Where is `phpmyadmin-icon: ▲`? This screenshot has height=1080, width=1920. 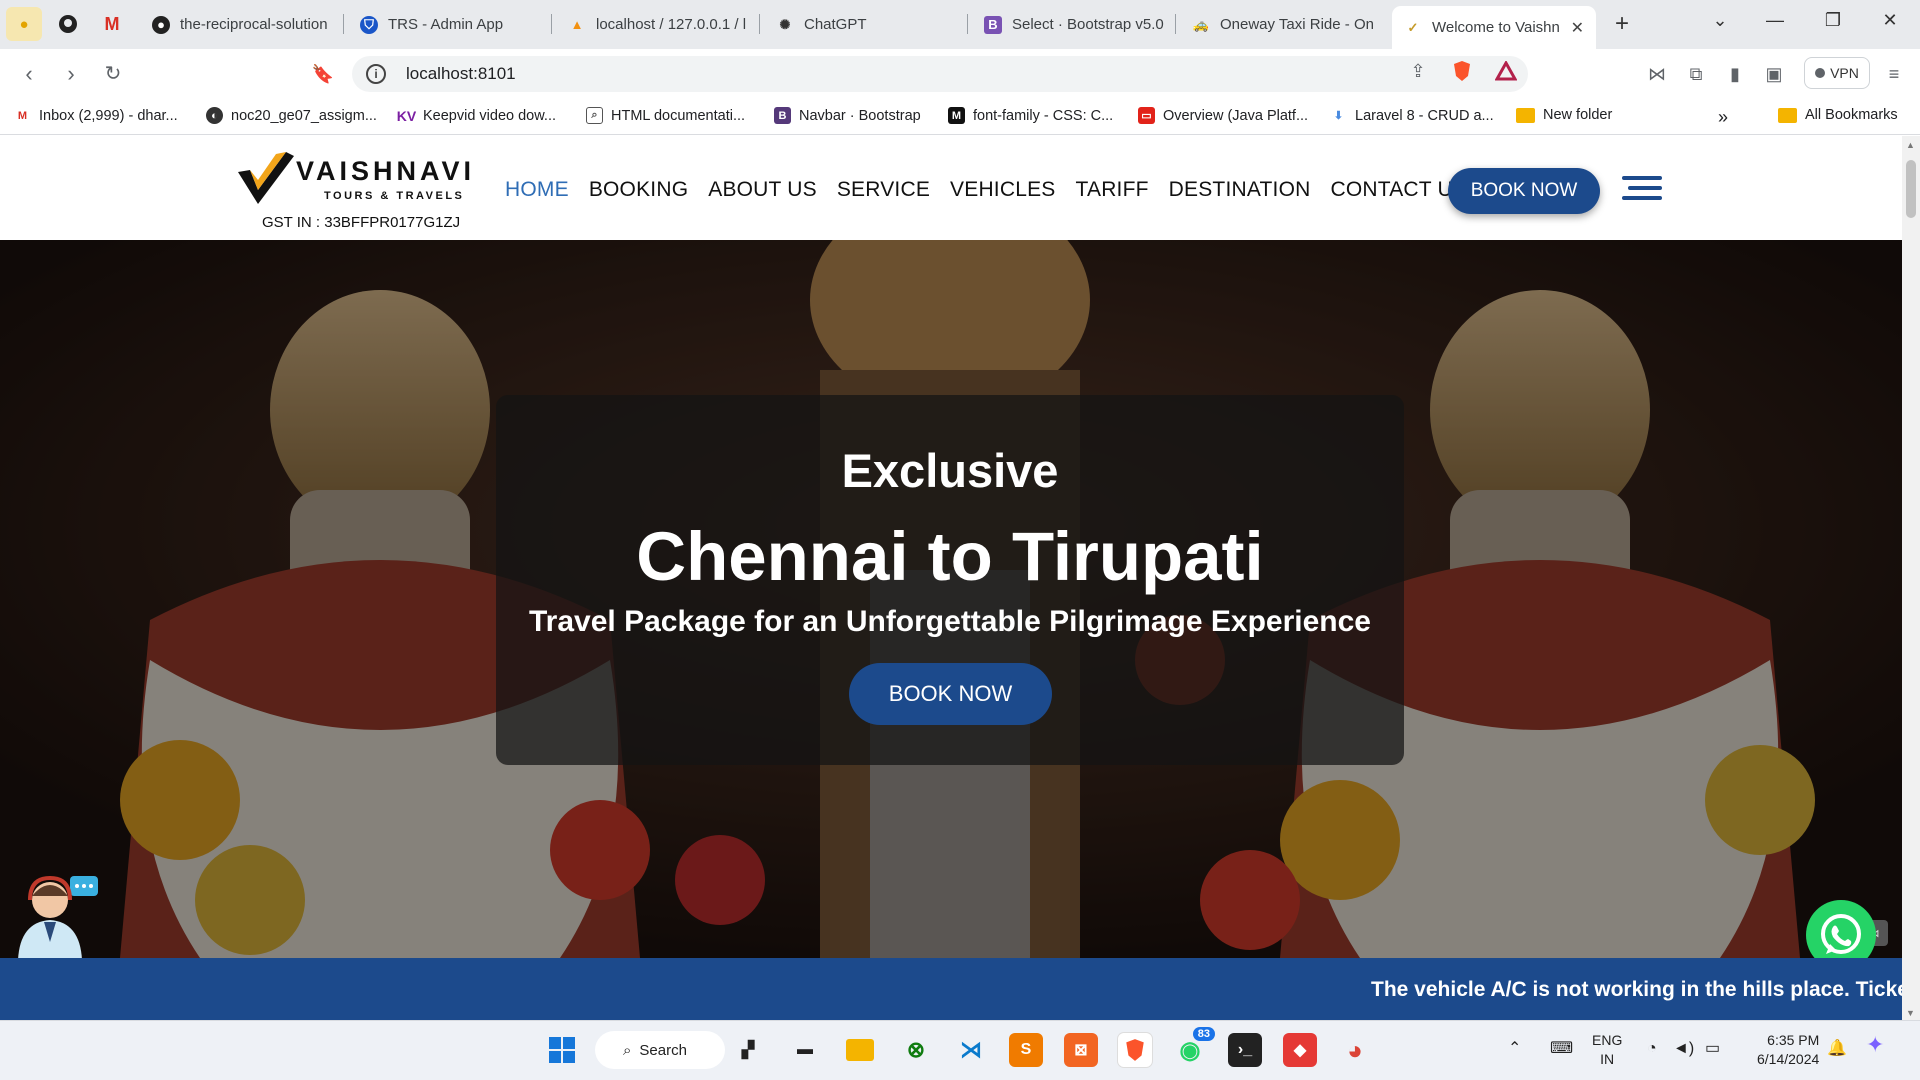 phpmyadmin-icon: ▲ is located at coordinates (577, 24).